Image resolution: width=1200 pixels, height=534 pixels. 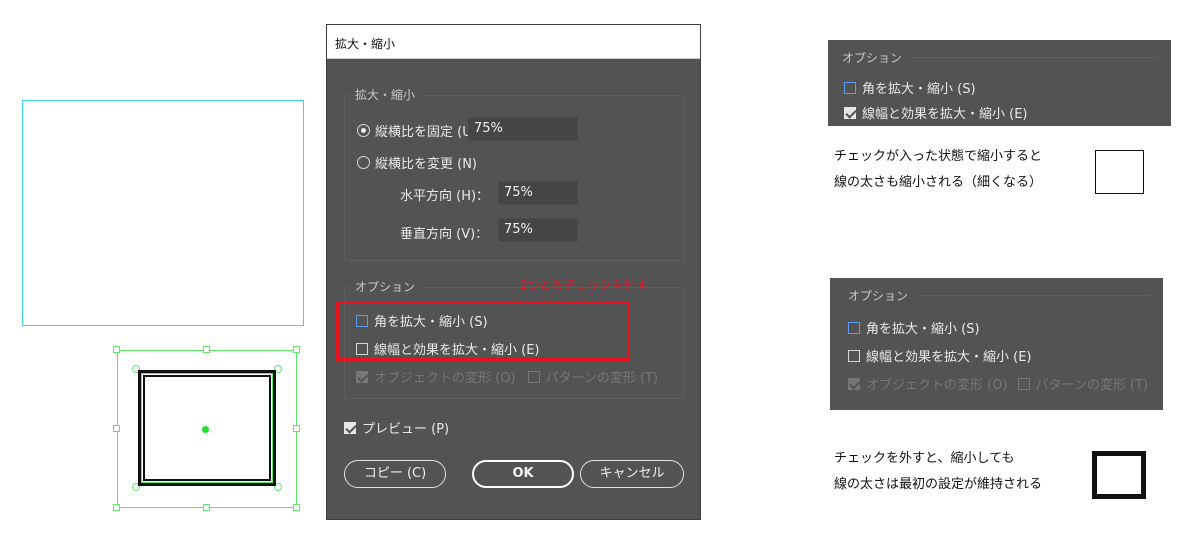 What do you see at coordinates (296, 507) in the screenshot?
I see `resize-handle-bottom-right` at bounding box center [296, 507].